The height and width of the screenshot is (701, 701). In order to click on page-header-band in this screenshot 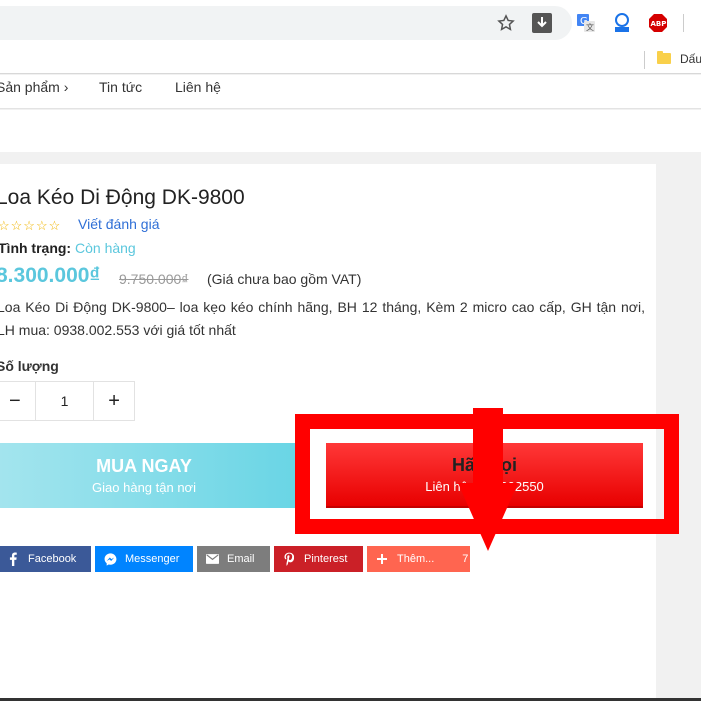, I will do `click(350, 131)`.